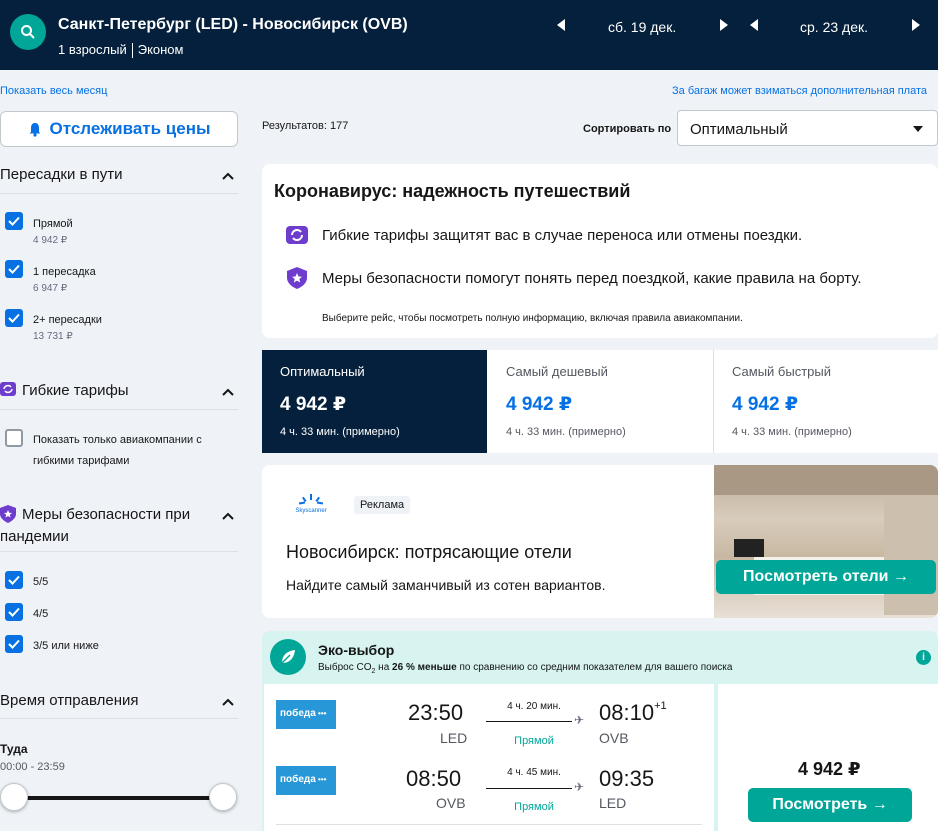 The image size is (938, 831). Describe the element at coordinates (119, 129) in the screenshot. I see `track-prices-button: Отслеживать цены` at that location.